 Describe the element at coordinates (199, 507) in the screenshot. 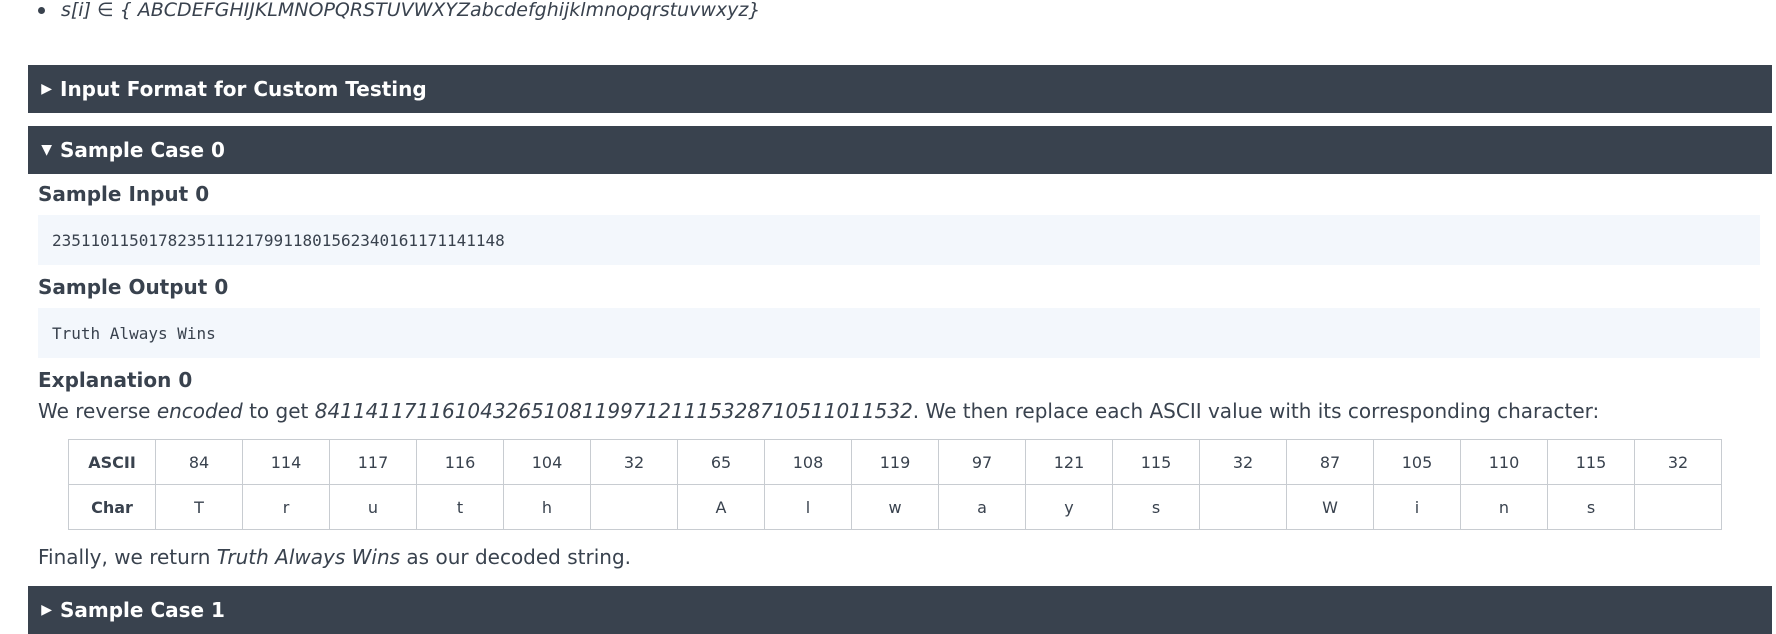

I see `char-cell: T` at that location.